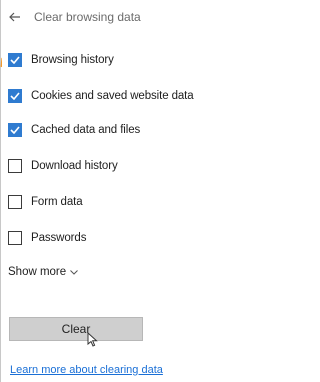  What do you see at coordinates (76, 329) in the screenshot?
I see `clear-button: Clear` at bounding box center [76, 329].